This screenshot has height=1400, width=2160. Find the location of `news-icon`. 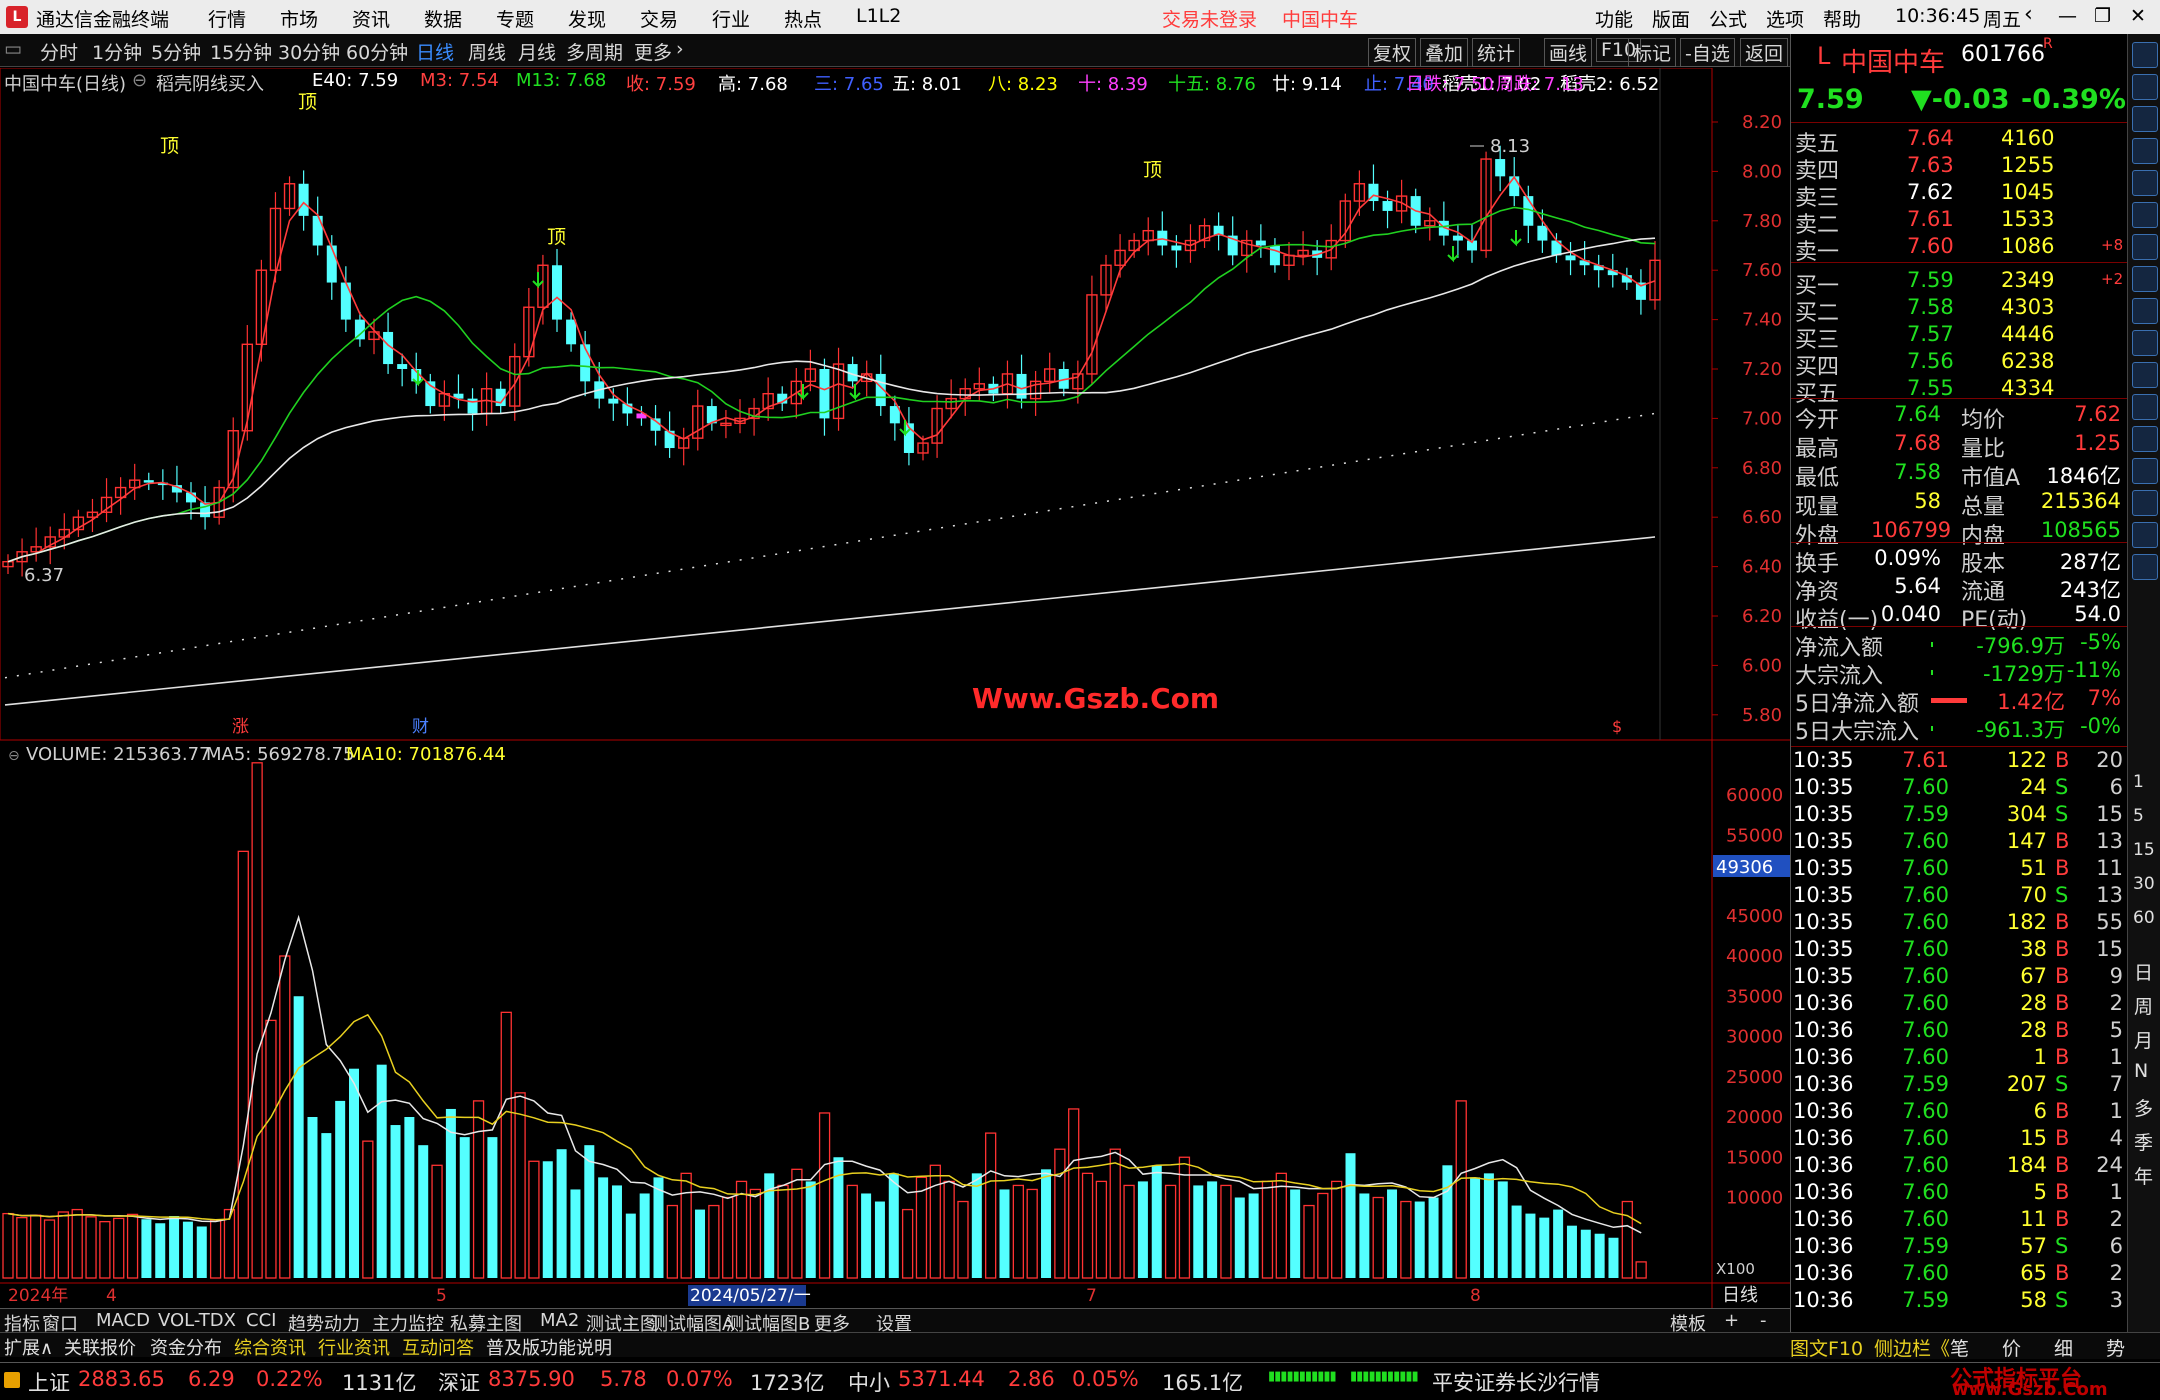

news-icon is located at coordinates (2145, 279).